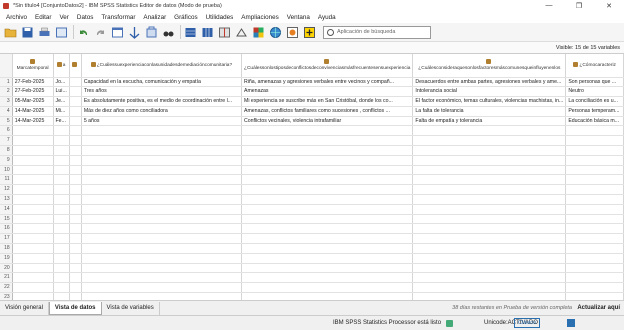 Image resolution: width=624 pixels, height=330 pixels. Describe the element at coordinates (83, 32) in the screenshot. I see `undo-button` at that location.